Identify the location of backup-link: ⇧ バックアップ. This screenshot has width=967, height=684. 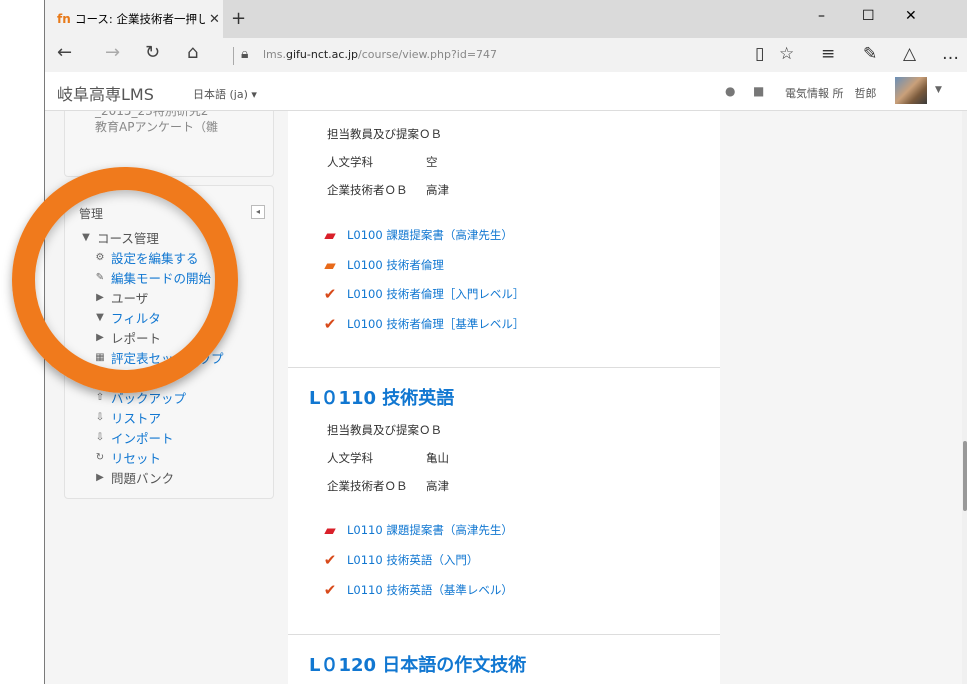
(139, 397).